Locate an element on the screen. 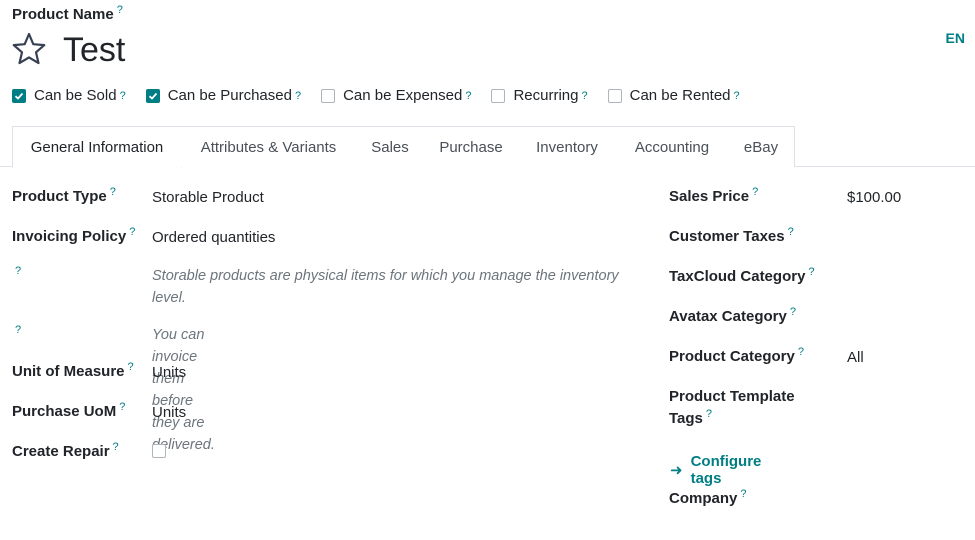  company-label: Company? is located at coordinates (707, 498).